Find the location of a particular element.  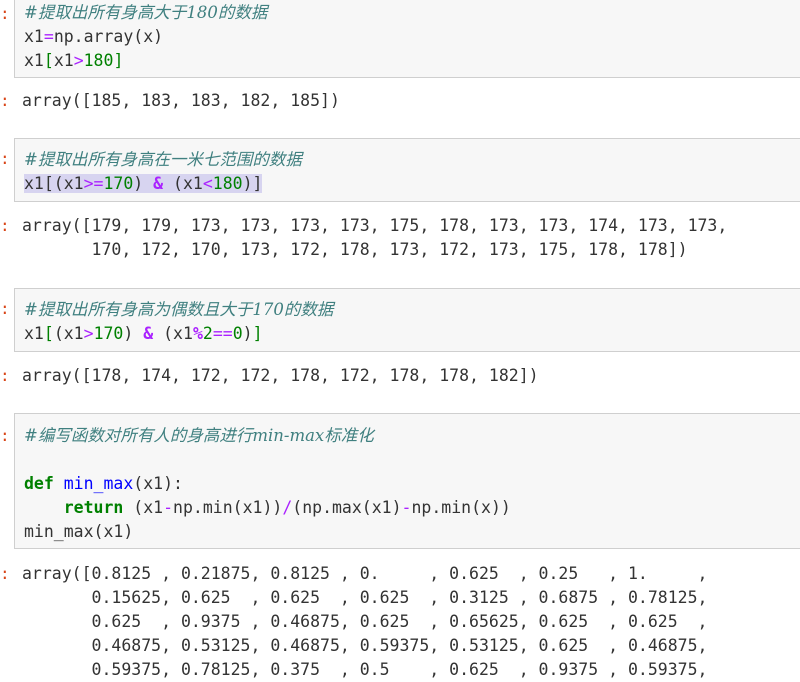

cell-2-prompt: : is located at coordinates (3, 159).